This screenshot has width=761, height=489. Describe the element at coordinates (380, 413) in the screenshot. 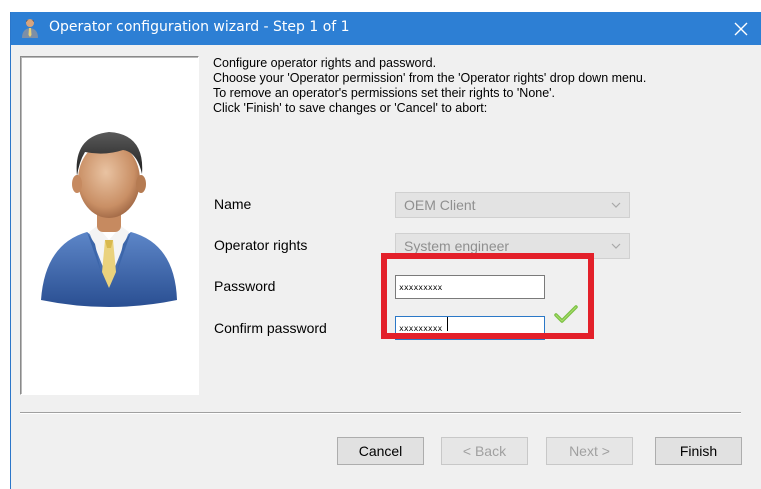

I see `button-separator` at that location.